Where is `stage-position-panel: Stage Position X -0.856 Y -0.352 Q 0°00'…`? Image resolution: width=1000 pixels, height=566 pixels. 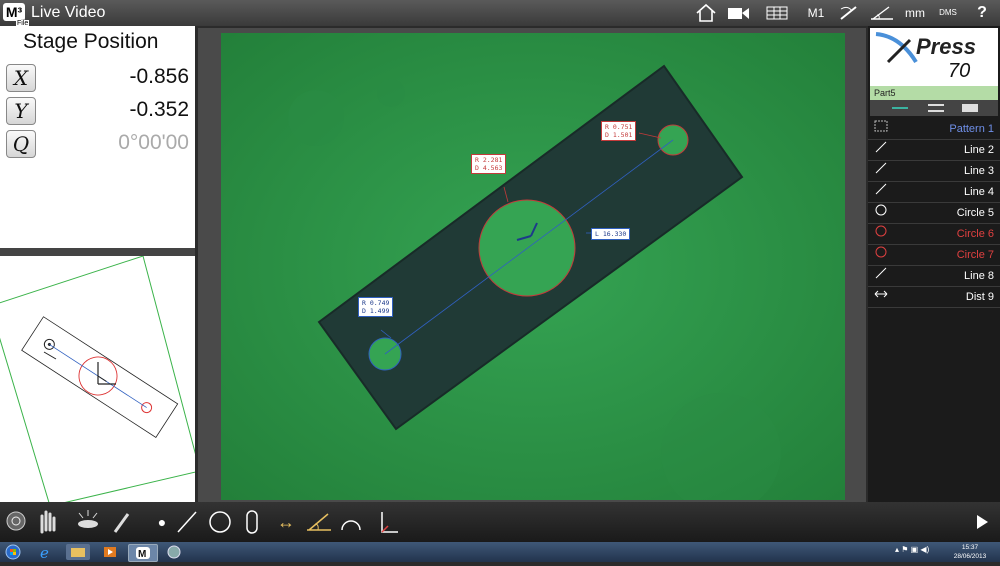 stage-position-panel: Stage Position X -0.856 Y -0.352 Q 0°00'… is located at coordinates (97, 137).